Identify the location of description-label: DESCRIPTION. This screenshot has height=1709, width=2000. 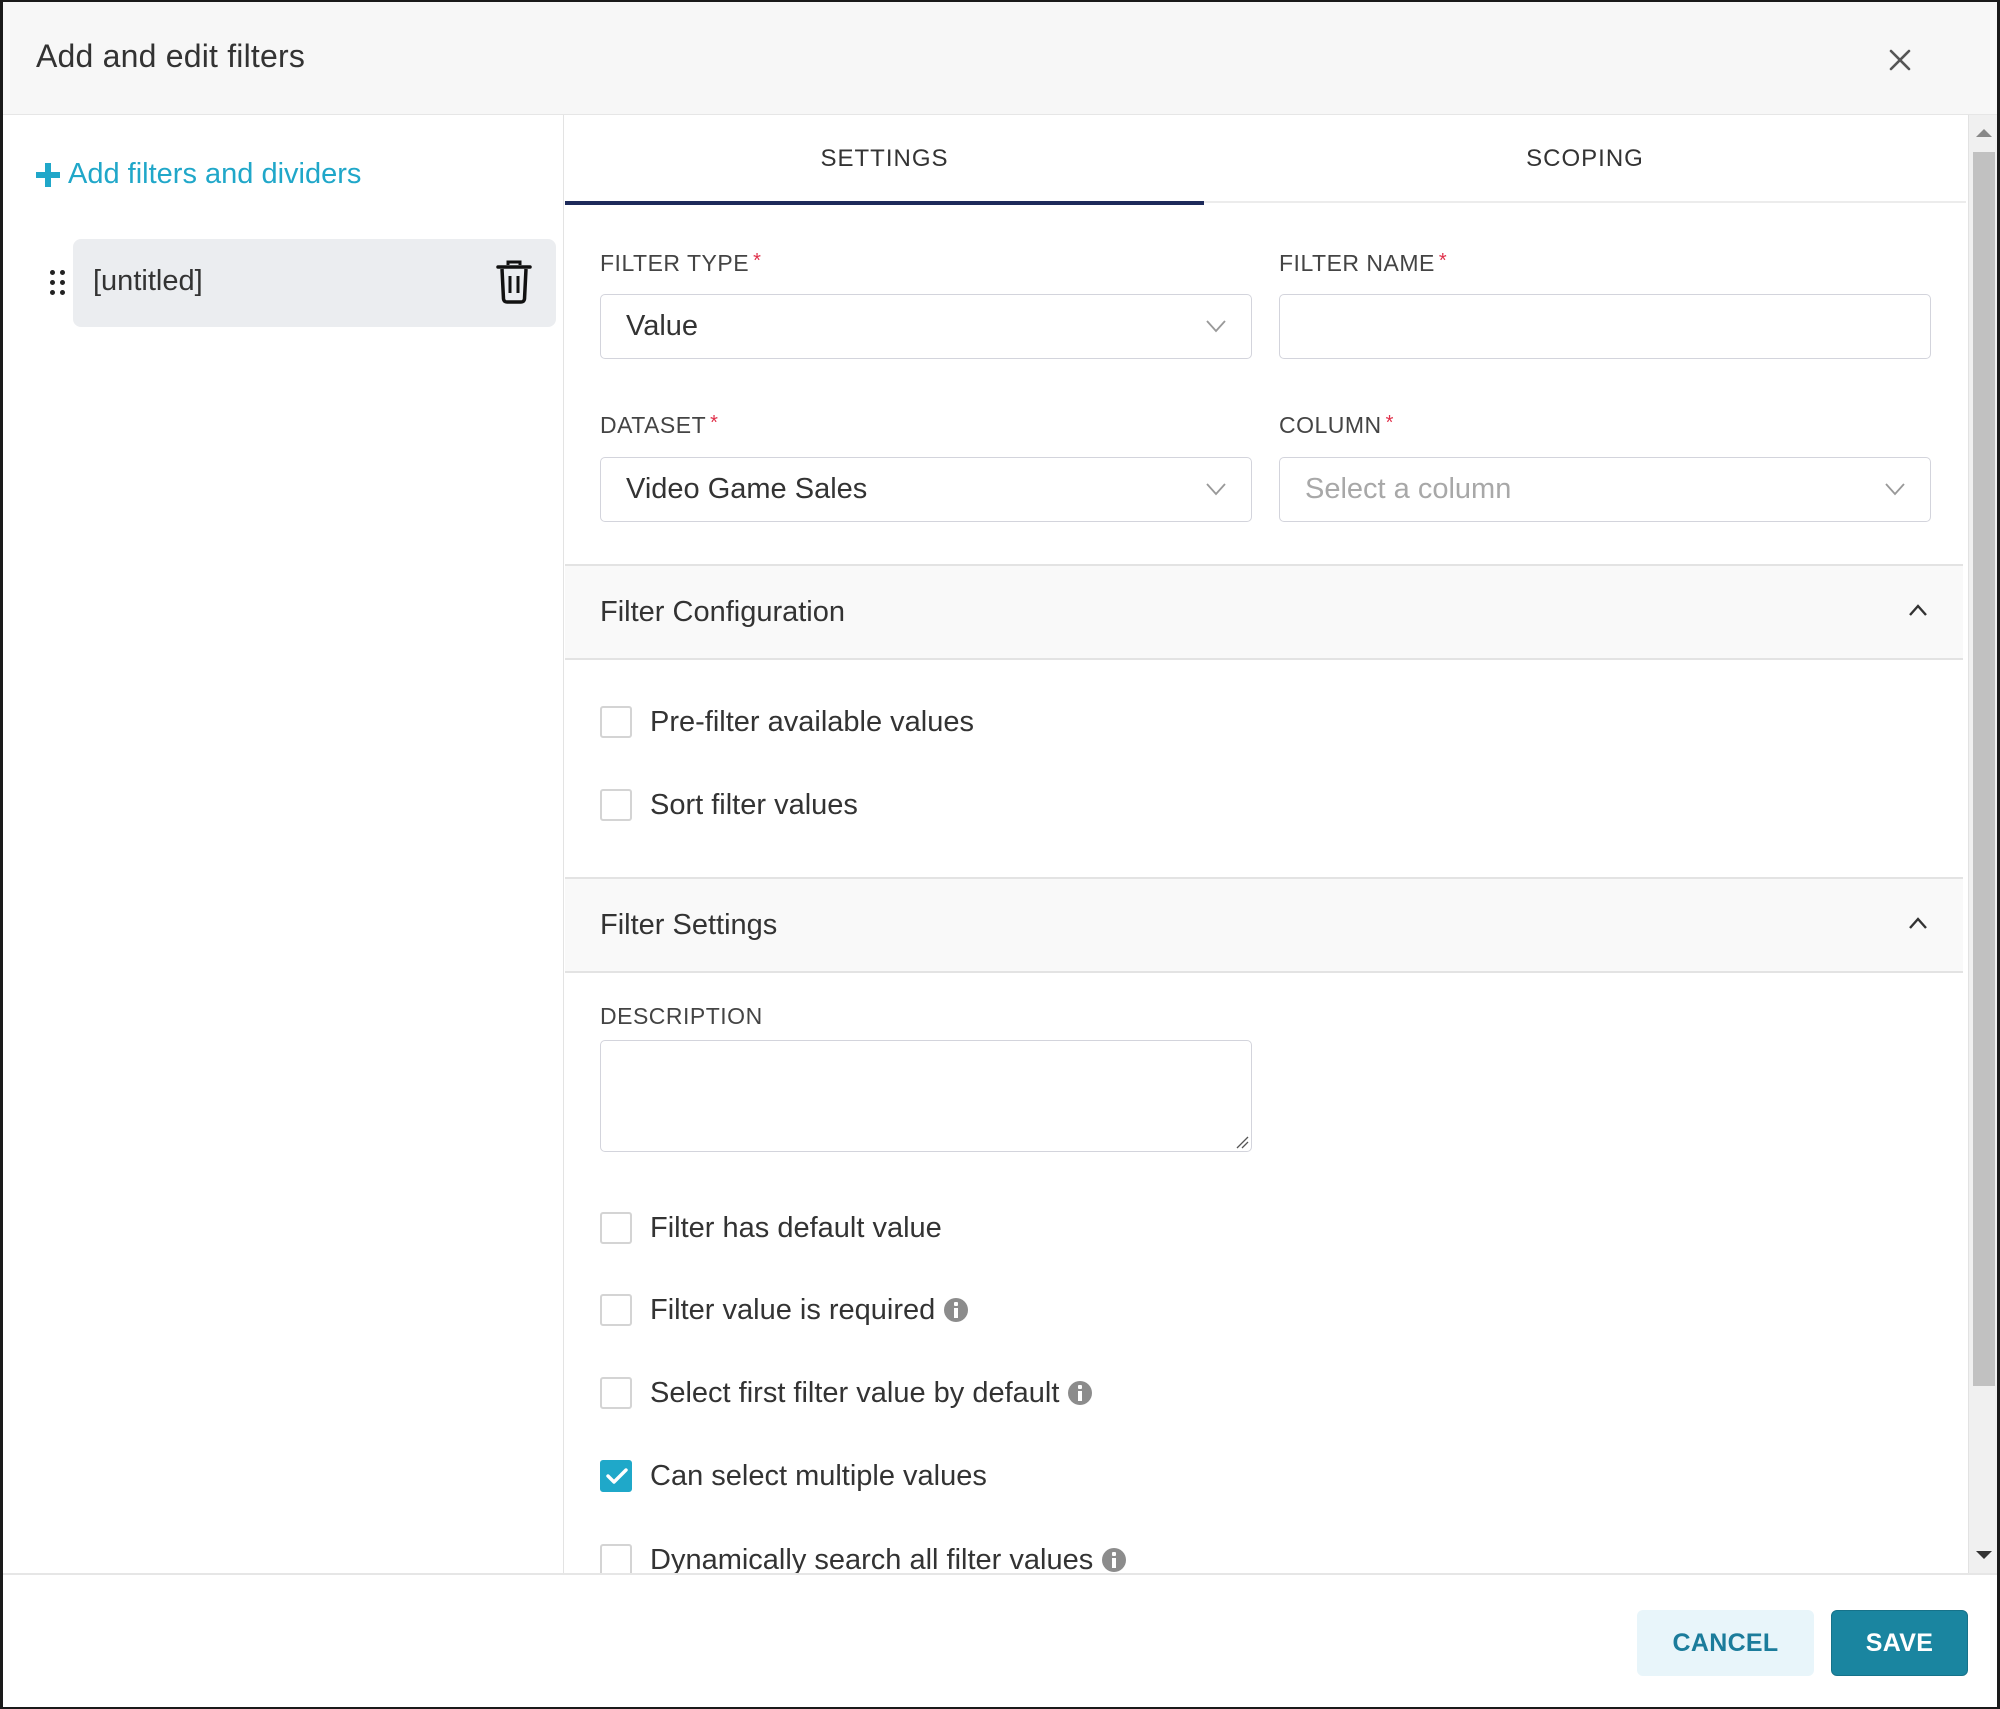
(681, 1016).